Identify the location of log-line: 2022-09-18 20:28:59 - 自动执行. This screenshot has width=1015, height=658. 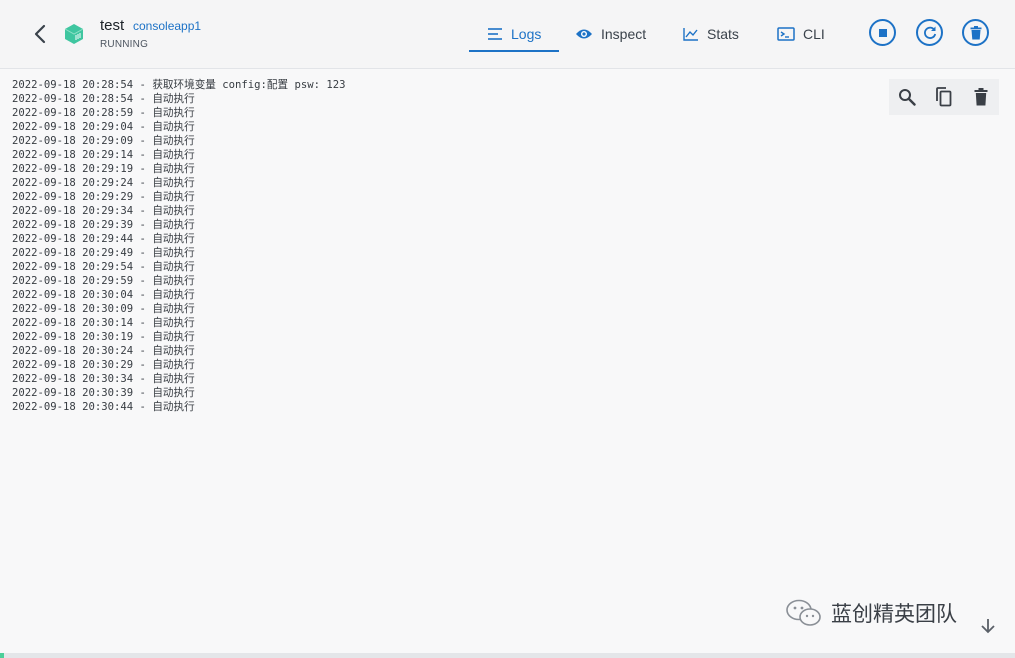
(103, 113).